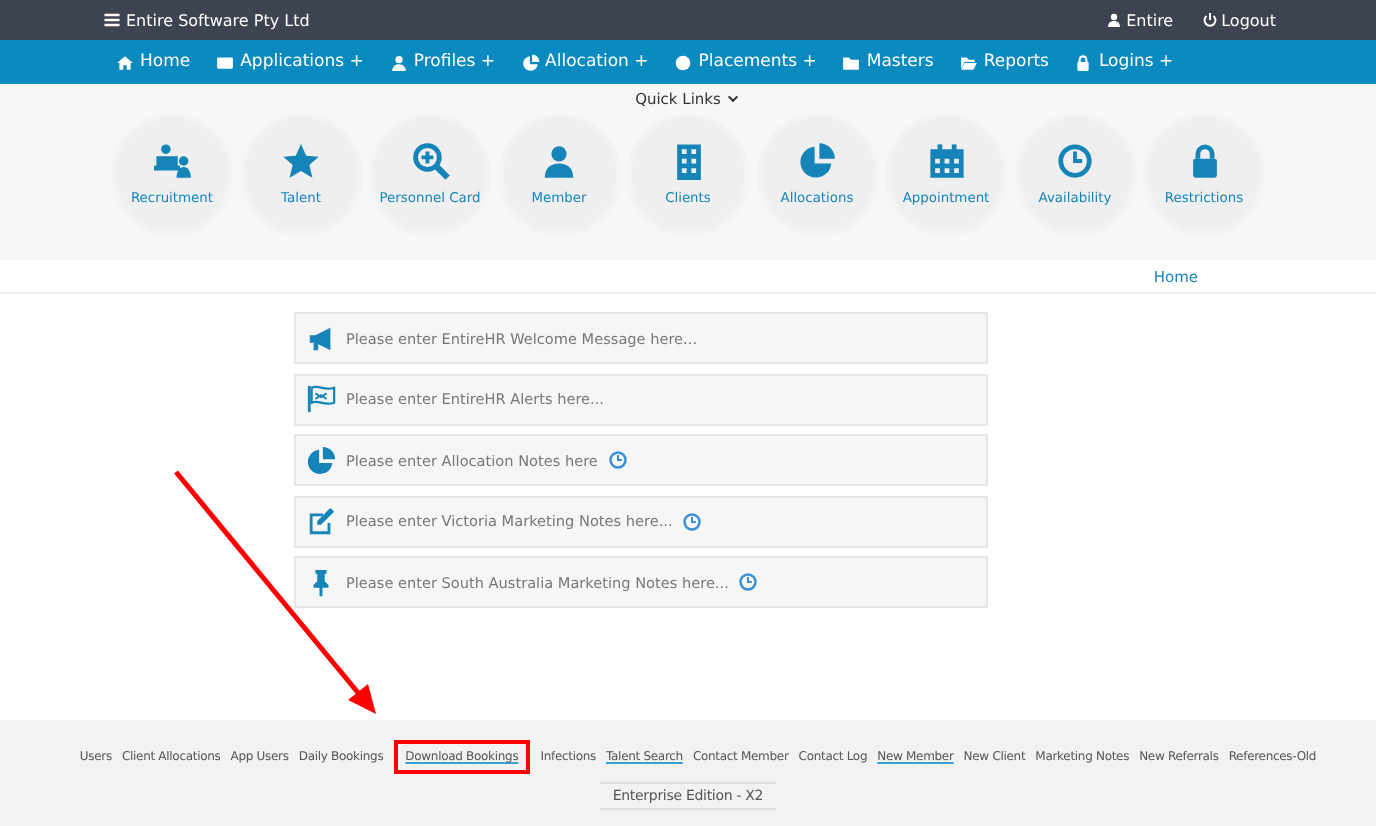 This screenshot has width=1376, height=826. I want to click on people-desk-icon, so click(172, 161).